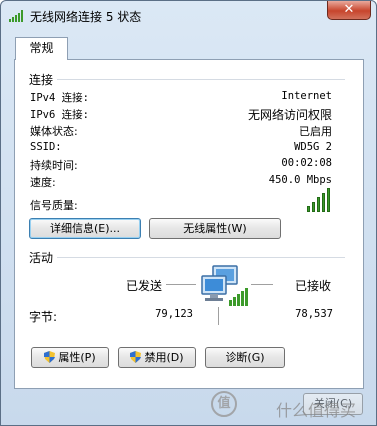 The height and width of the screenshot is (426, 377). Describe the element at coordinates (174, 314) in the screenshot. I see `bytes-sent-value: 79,123` at that location.